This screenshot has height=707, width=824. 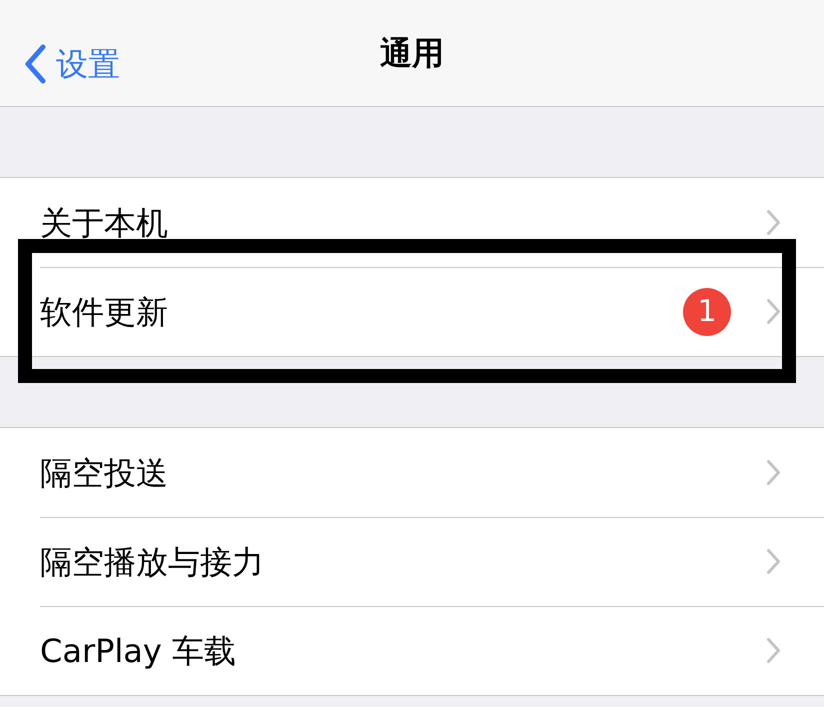 I want to click on row-label: 隔空播放与接力, so click(x=403, y=562).